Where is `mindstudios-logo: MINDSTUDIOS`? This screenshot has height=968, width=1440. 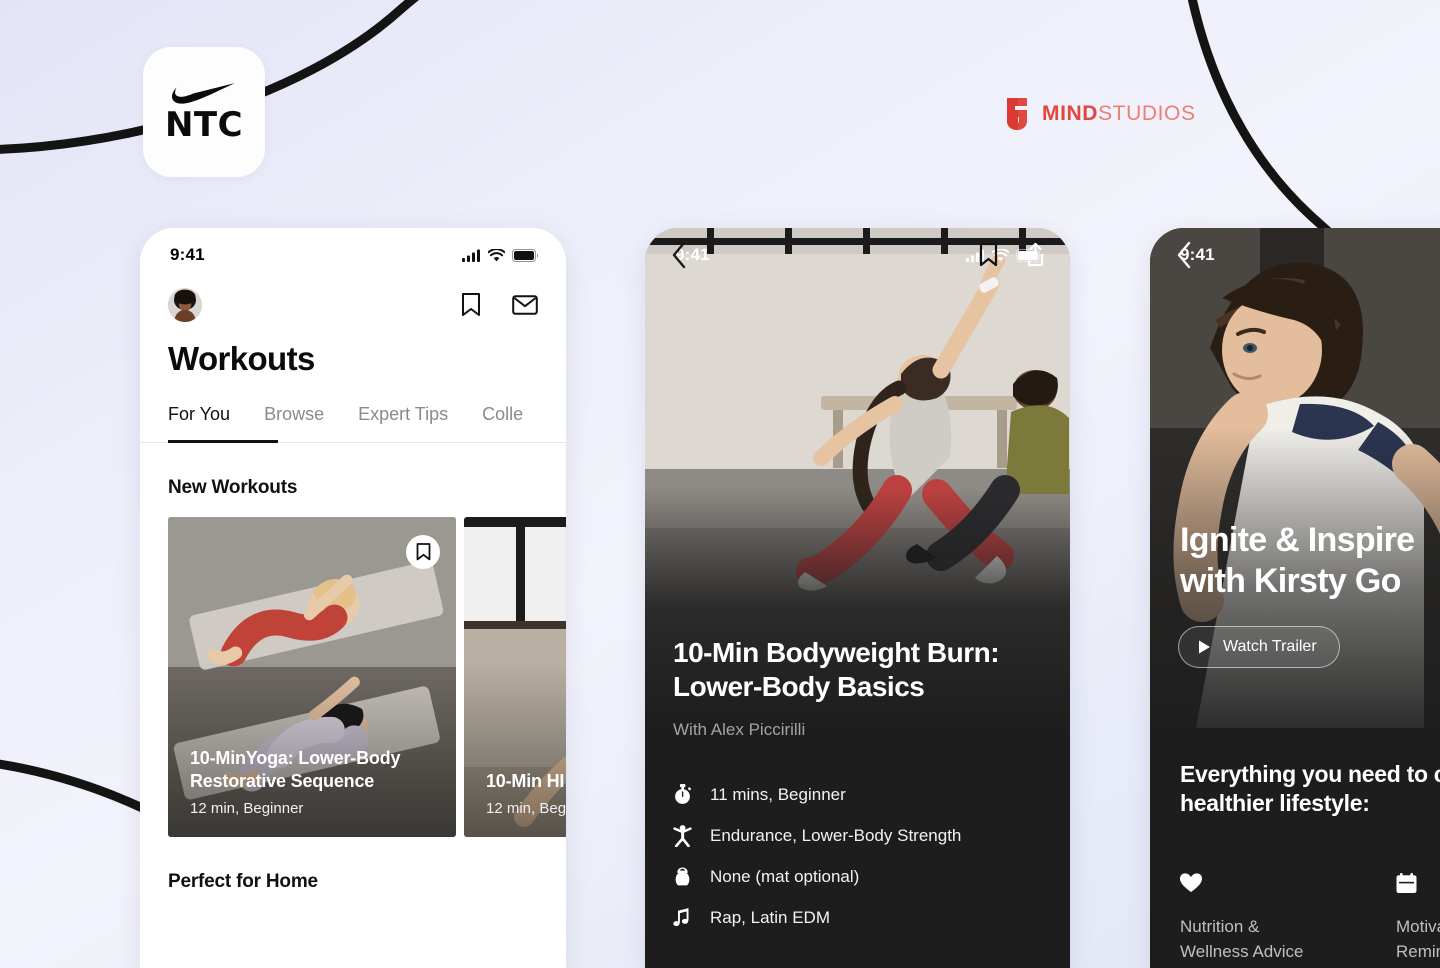
mindstudios-logo: MINDSTUDIOS is located at coordinates (1100, 114).